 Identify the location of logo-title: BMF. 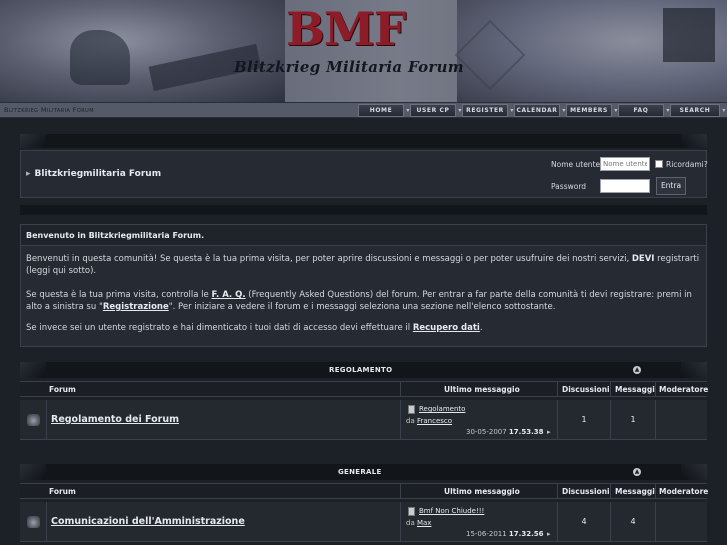
(346, 29).